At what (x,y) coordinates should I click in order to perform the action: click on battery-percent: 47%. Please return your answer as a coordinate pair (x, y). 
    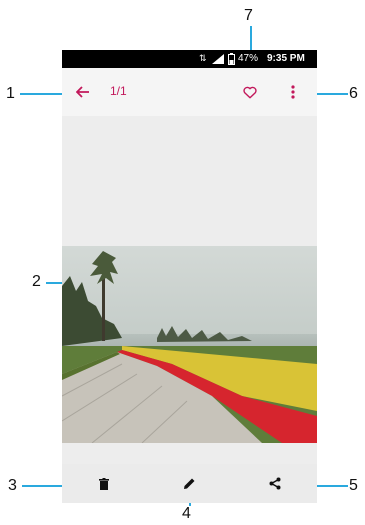
    Looking at the image, I should click on (248, 58).